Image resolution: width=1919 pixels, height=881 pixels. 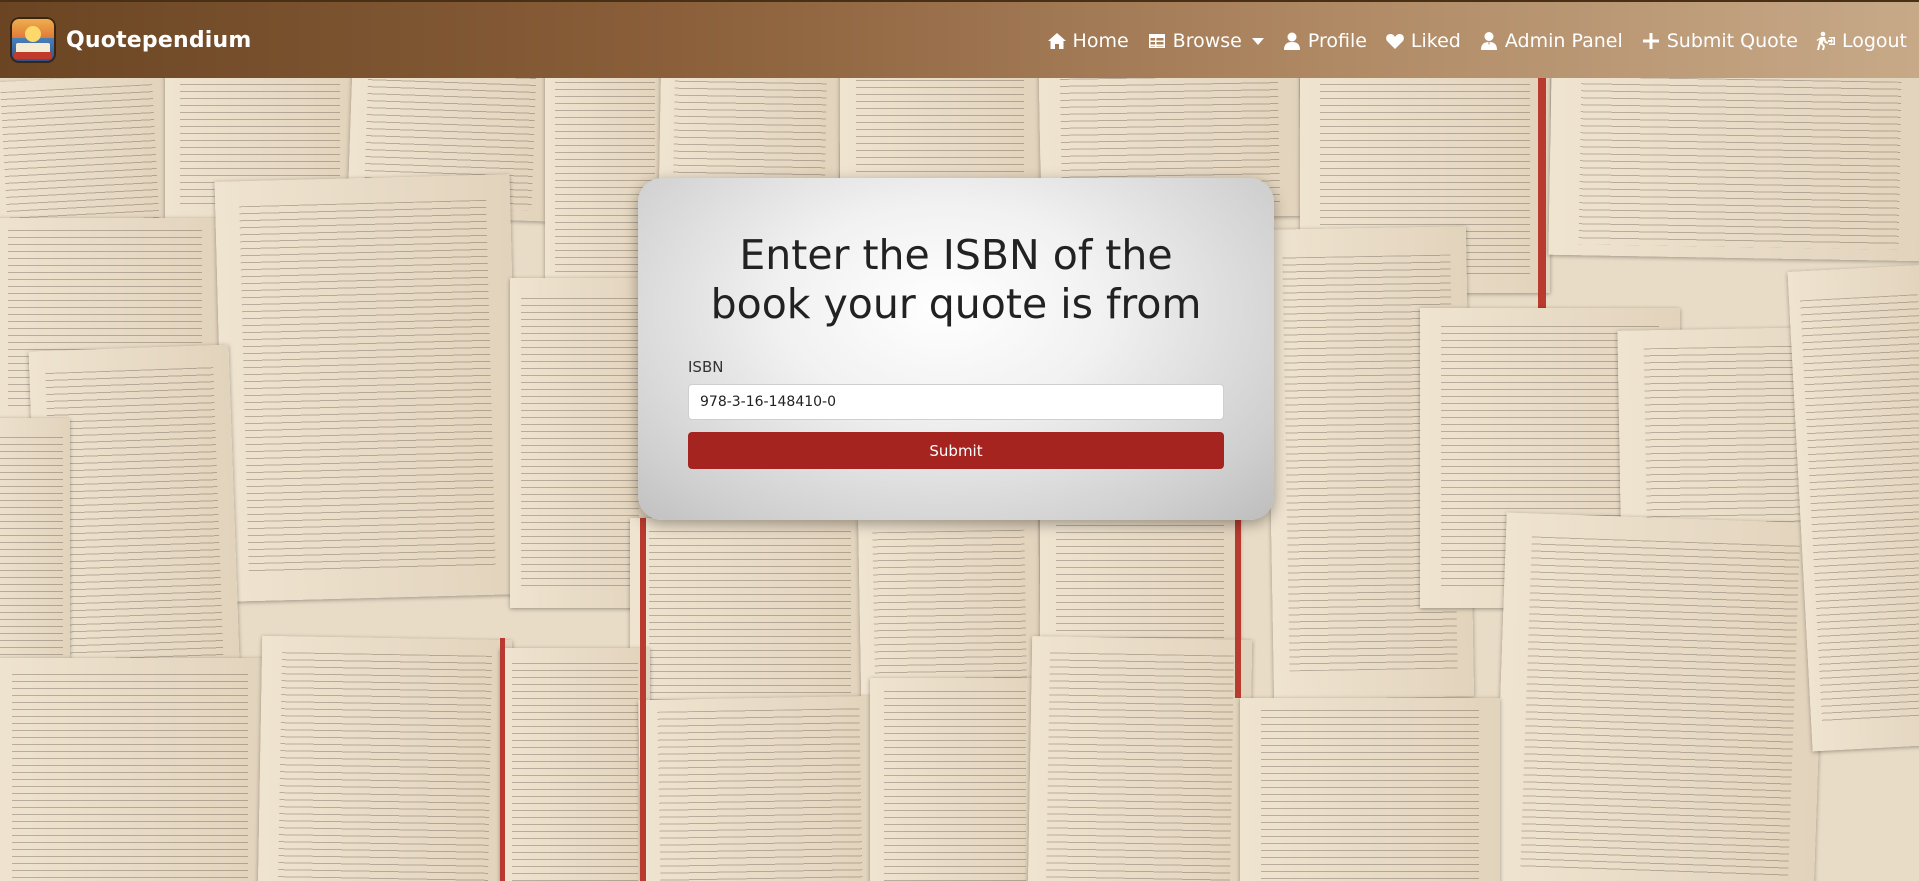 I want to click on quotependium-logo, so click(x=33, y=40).